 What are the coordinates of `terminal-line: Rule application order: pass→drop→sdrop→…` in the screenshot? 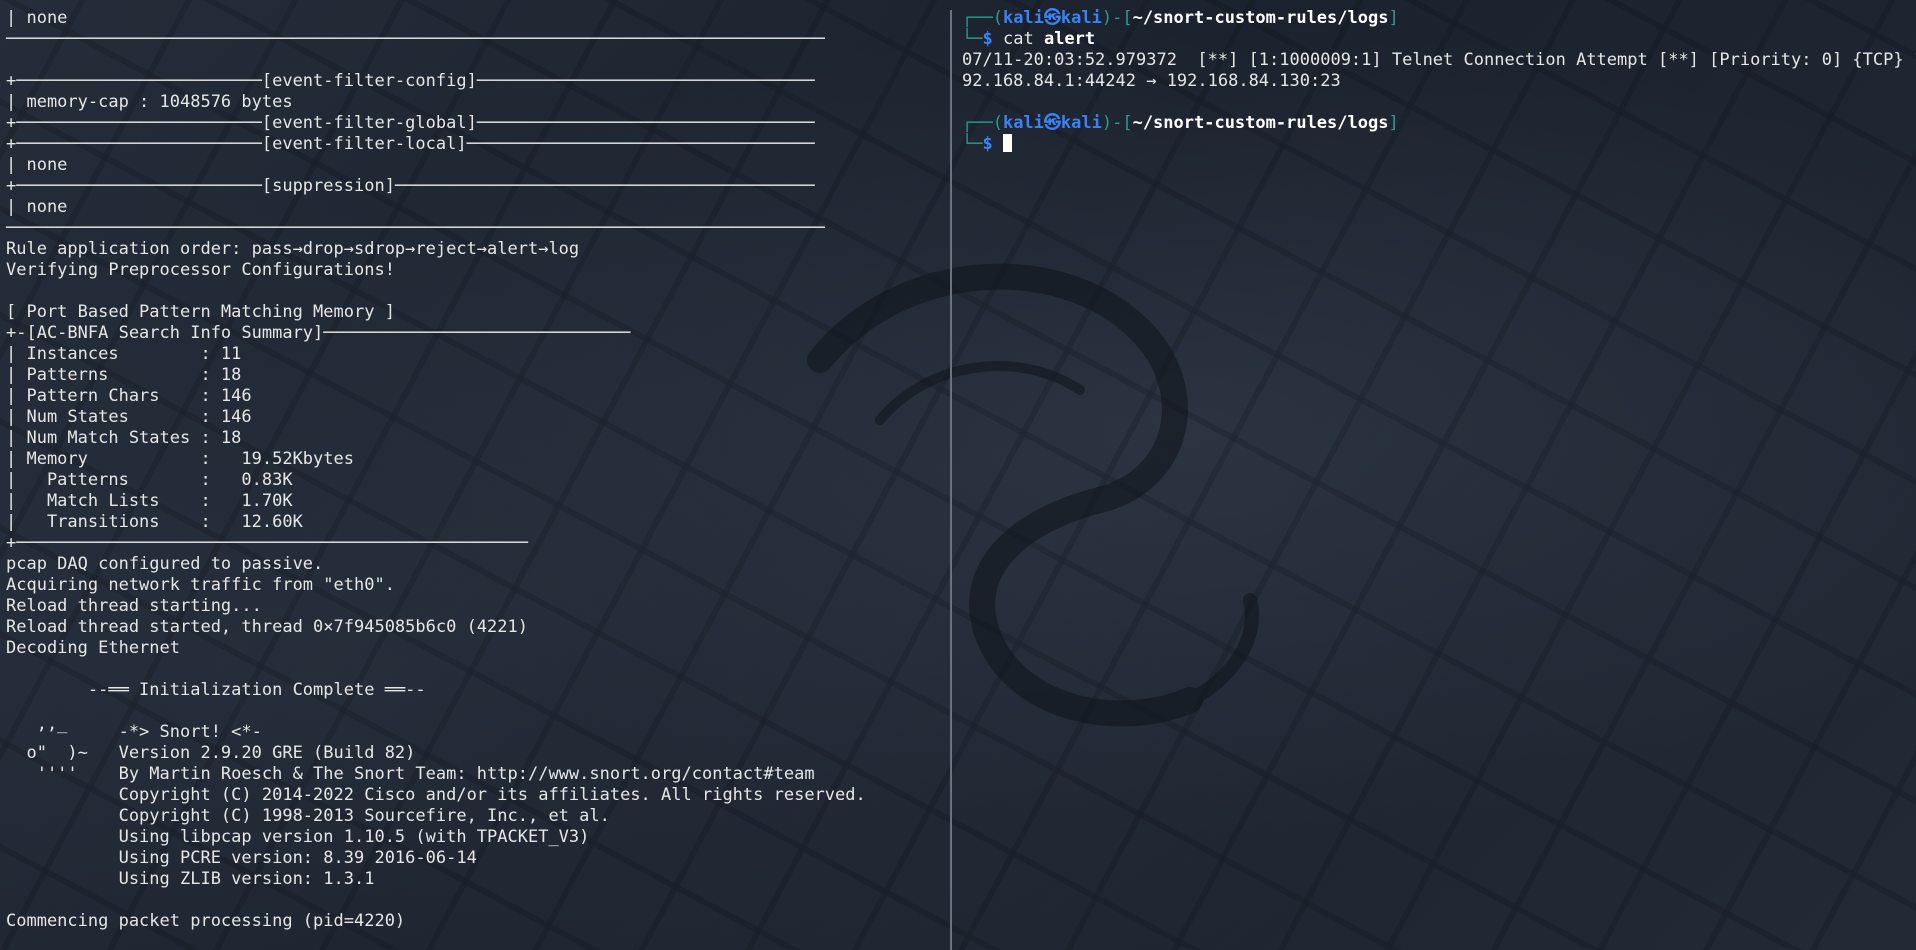 It's located at (293, 249).